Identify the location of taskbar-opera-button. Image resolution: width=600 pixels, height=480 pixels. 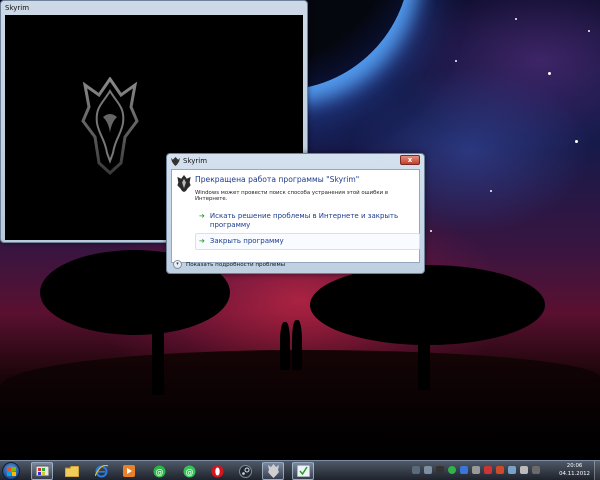
(217, 471).